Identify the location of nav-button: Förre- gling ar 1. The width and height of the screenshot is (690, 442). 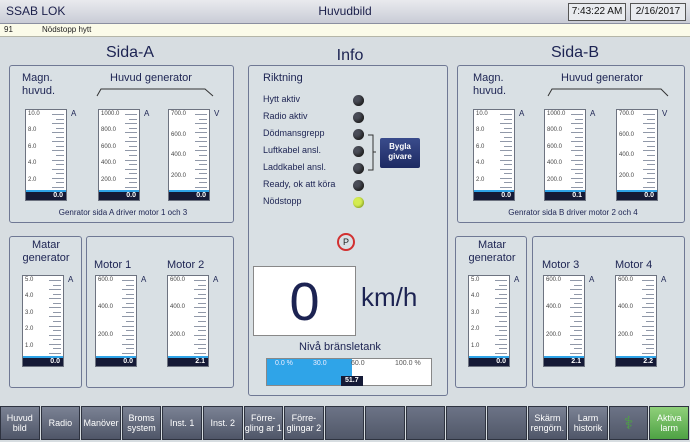
(263, 423).